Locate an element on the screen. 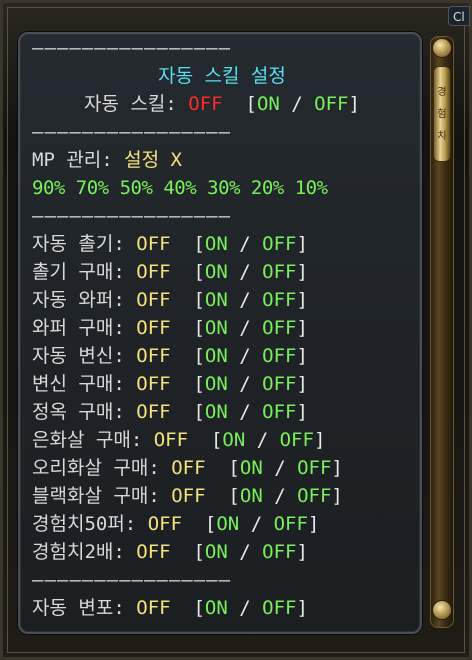  mp-percent-30: 30% is located at coordinates (223, 188).